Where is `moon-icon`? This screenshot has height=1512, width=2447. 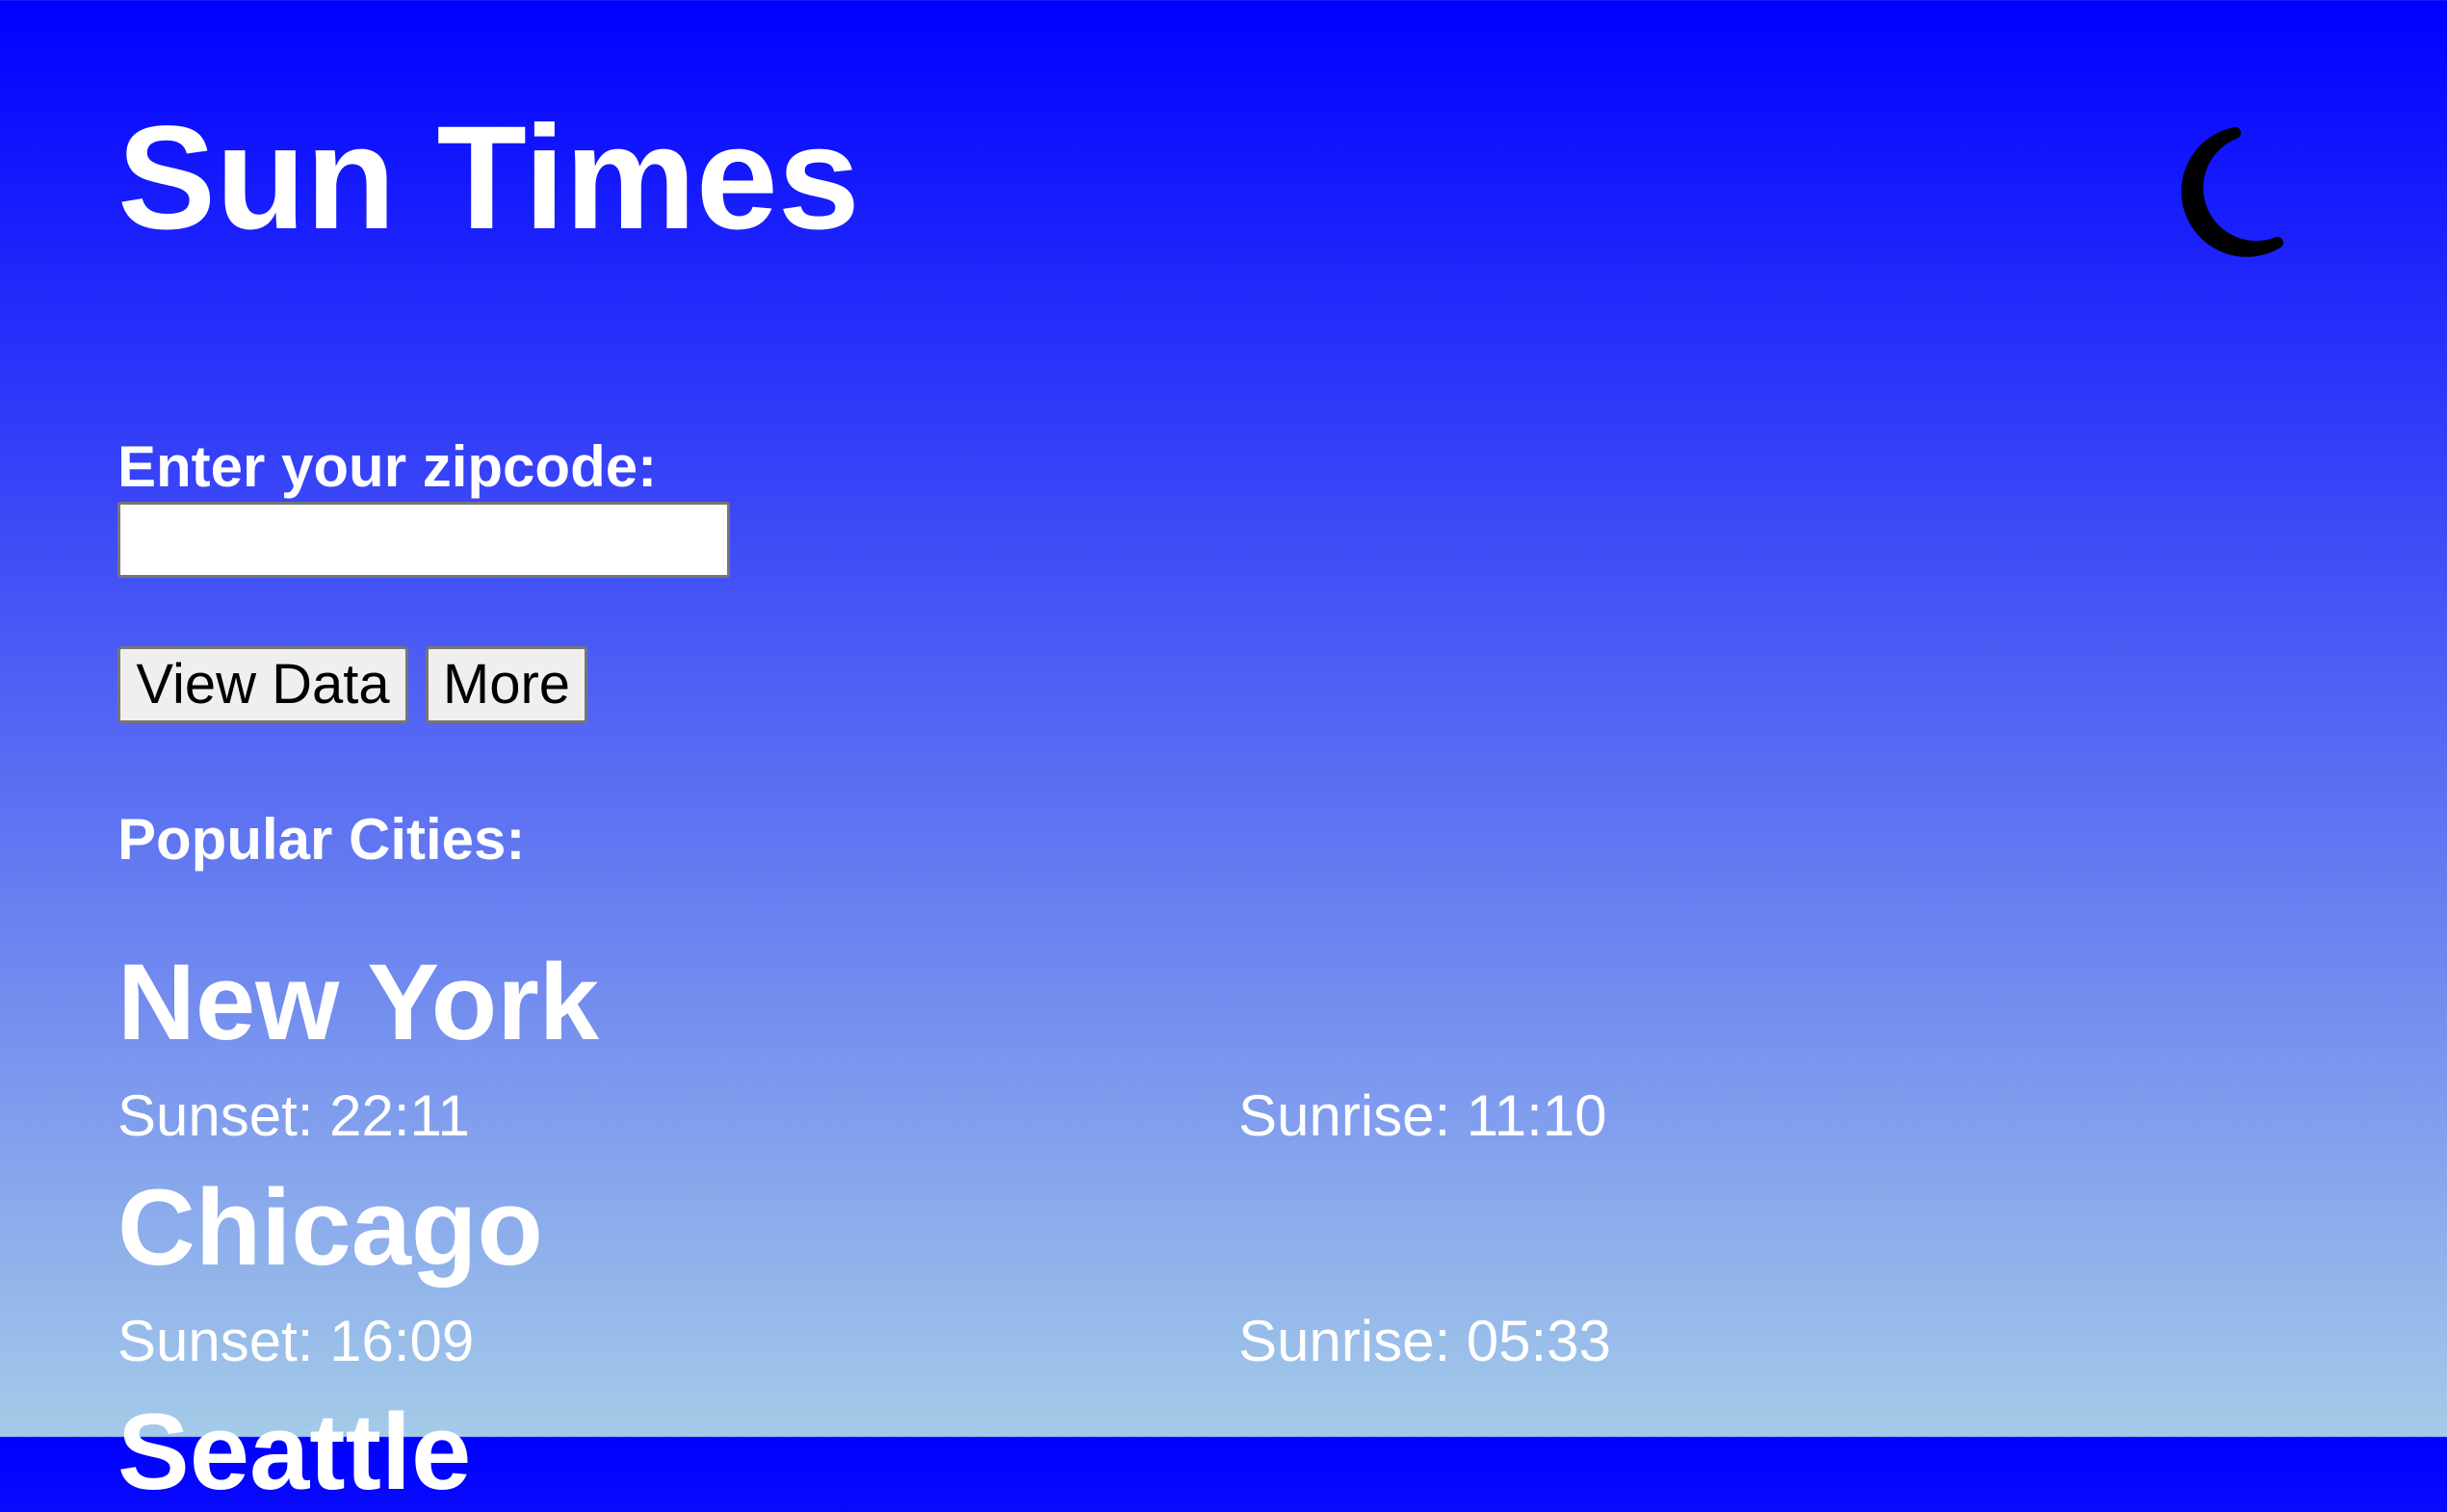
moon-icon is located at coordinates (2232, 192).